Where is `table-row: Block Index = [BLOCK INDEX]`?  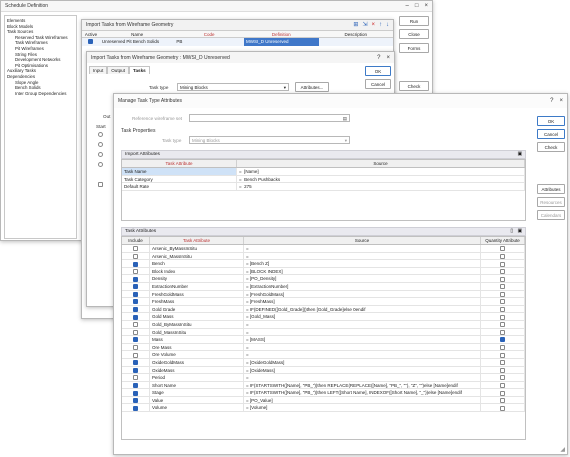
table-row: Block Index = [BLOCK INDEX] is located at coordinates (323, 271).